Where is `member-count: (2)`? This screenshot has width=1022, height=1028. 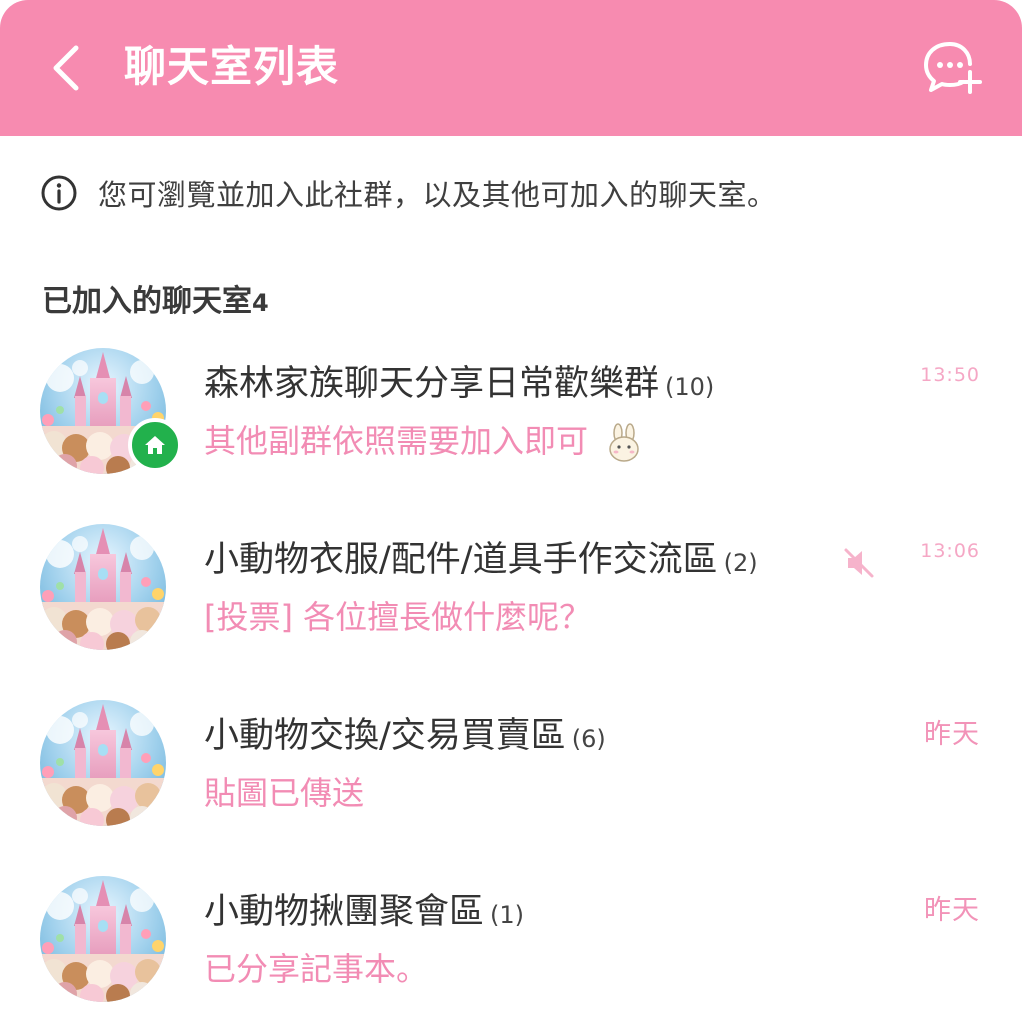
member-count: (2) is located at coordinates (740, 563).